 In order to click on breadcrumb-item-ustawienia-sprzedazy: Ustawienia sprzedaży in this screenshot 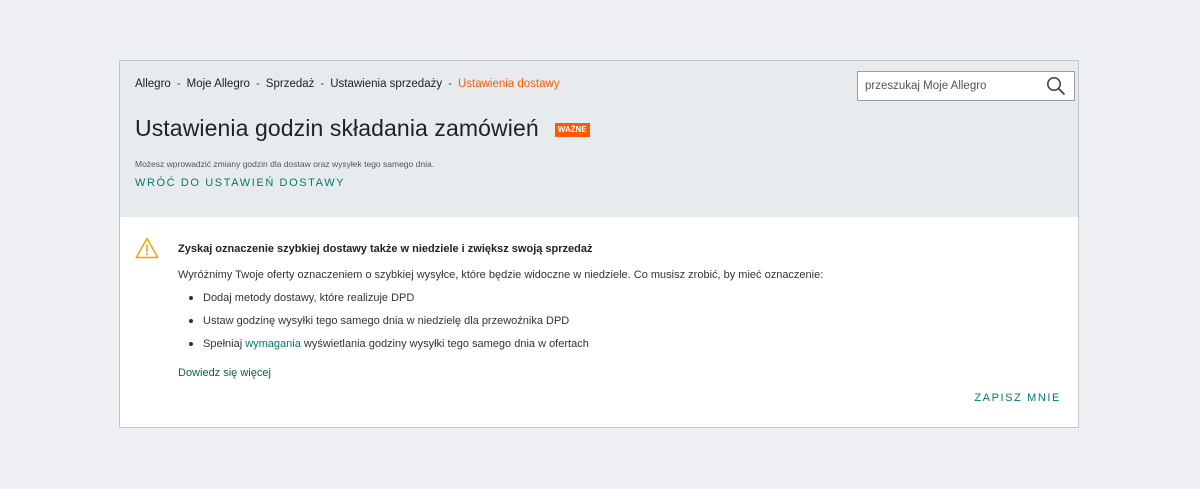, I will do `click(386, 84)`.